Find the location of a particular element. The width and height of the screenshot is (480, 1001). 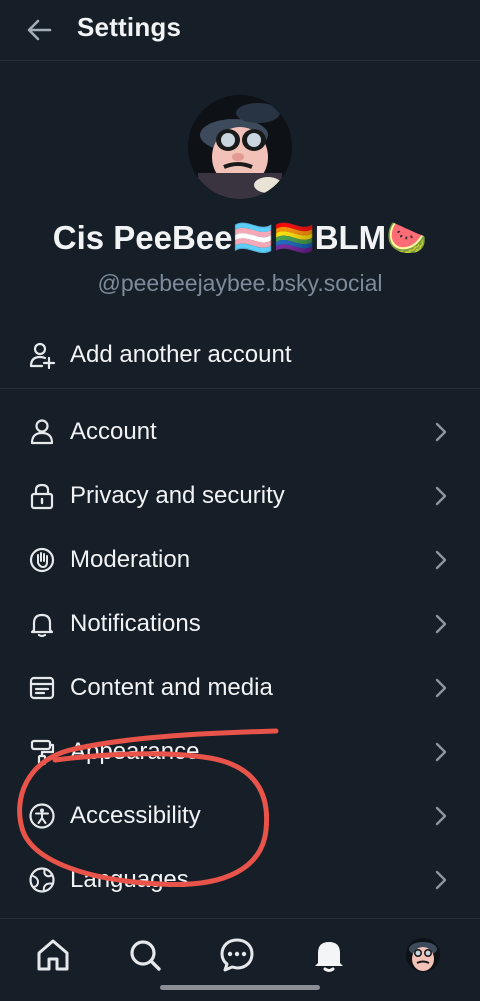

settings-item-account: Account is located at coordinates (240, 432).